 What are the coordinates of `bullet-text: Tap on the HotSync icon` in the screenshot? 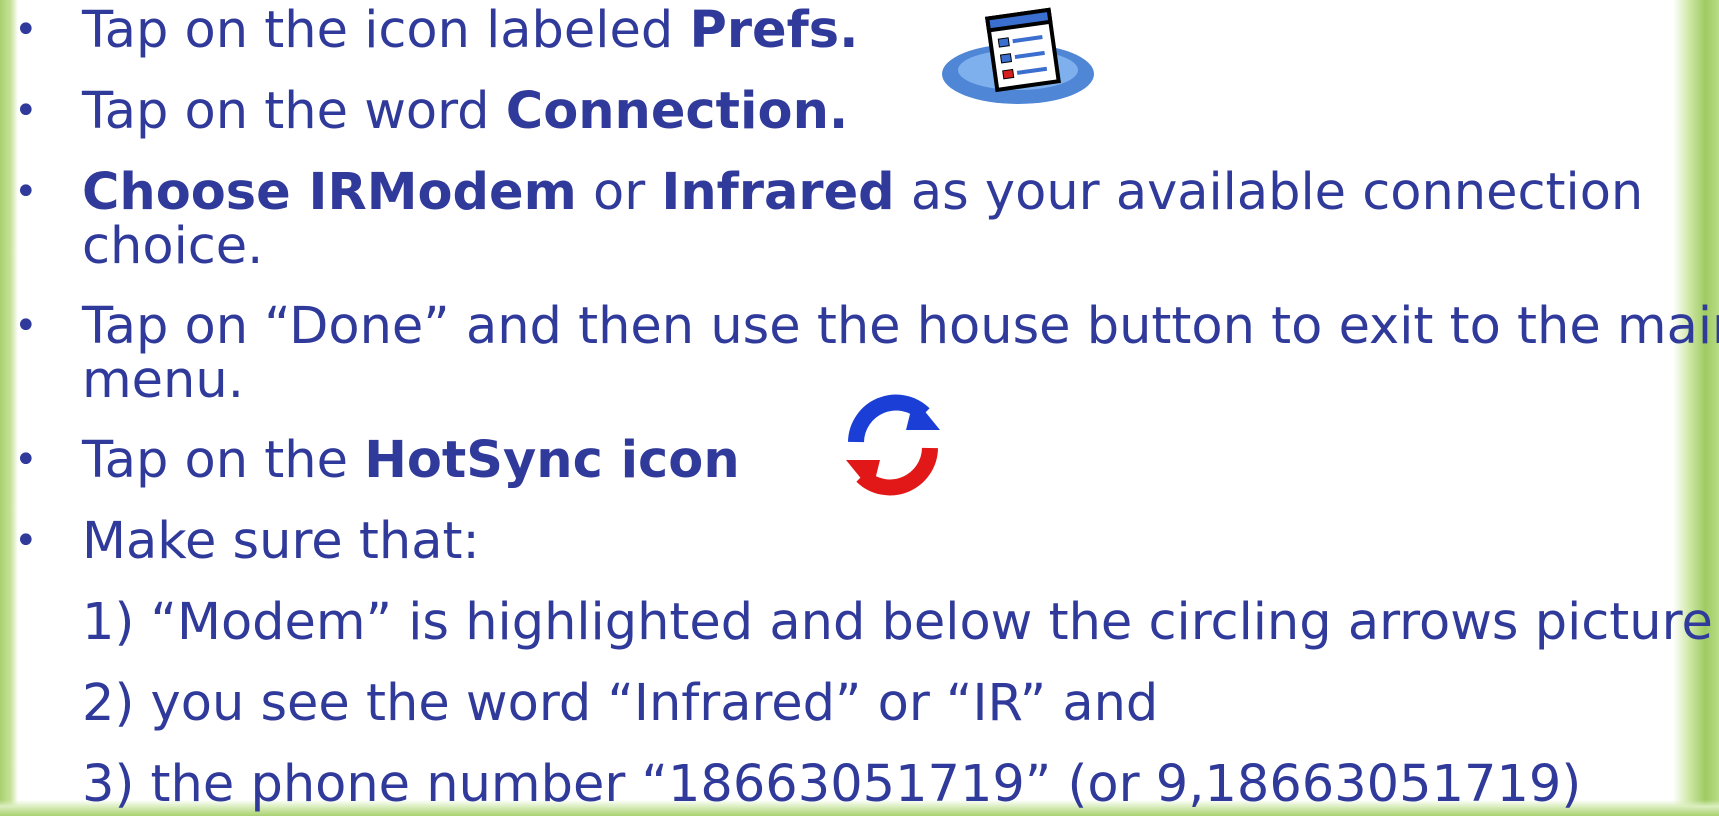 It's located at (411, 460).